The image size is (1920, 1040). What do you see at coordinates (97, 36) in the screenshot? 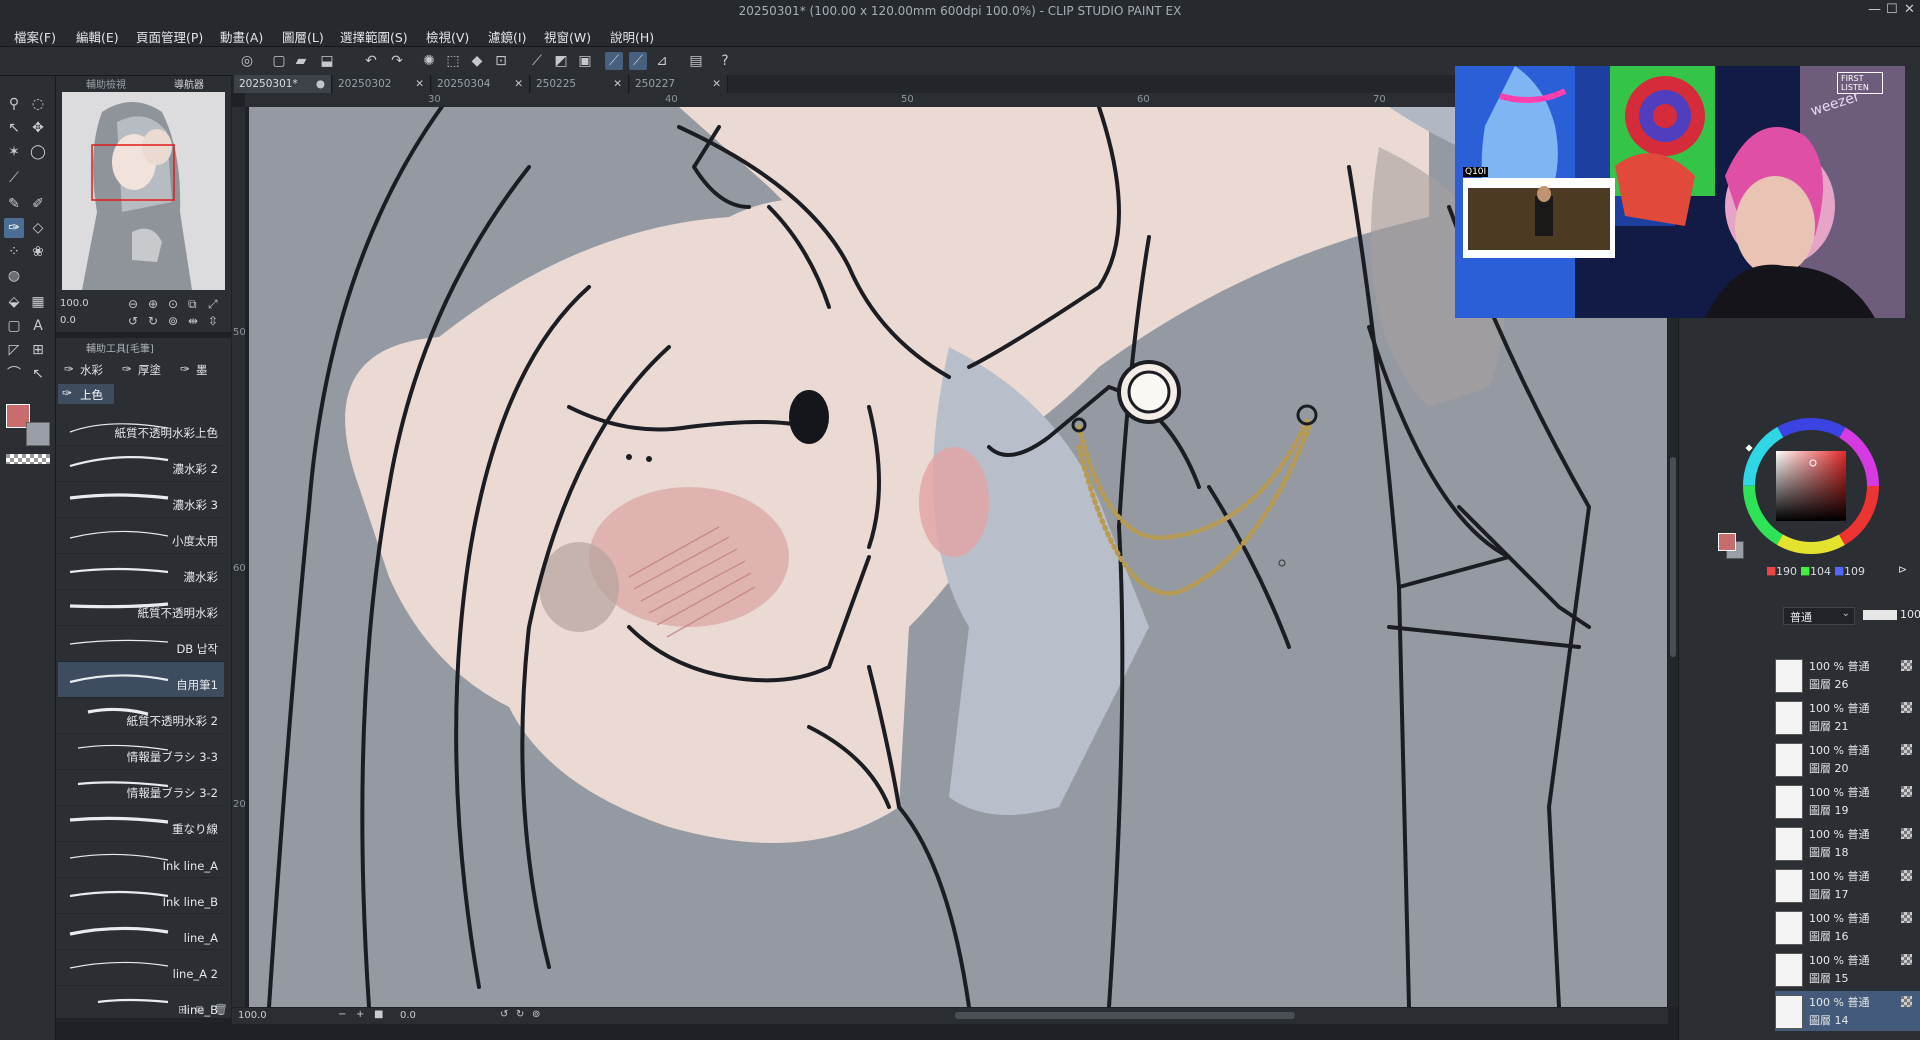
I see `menu-edit: 編輯(E)` at bounding box center [97, 36].